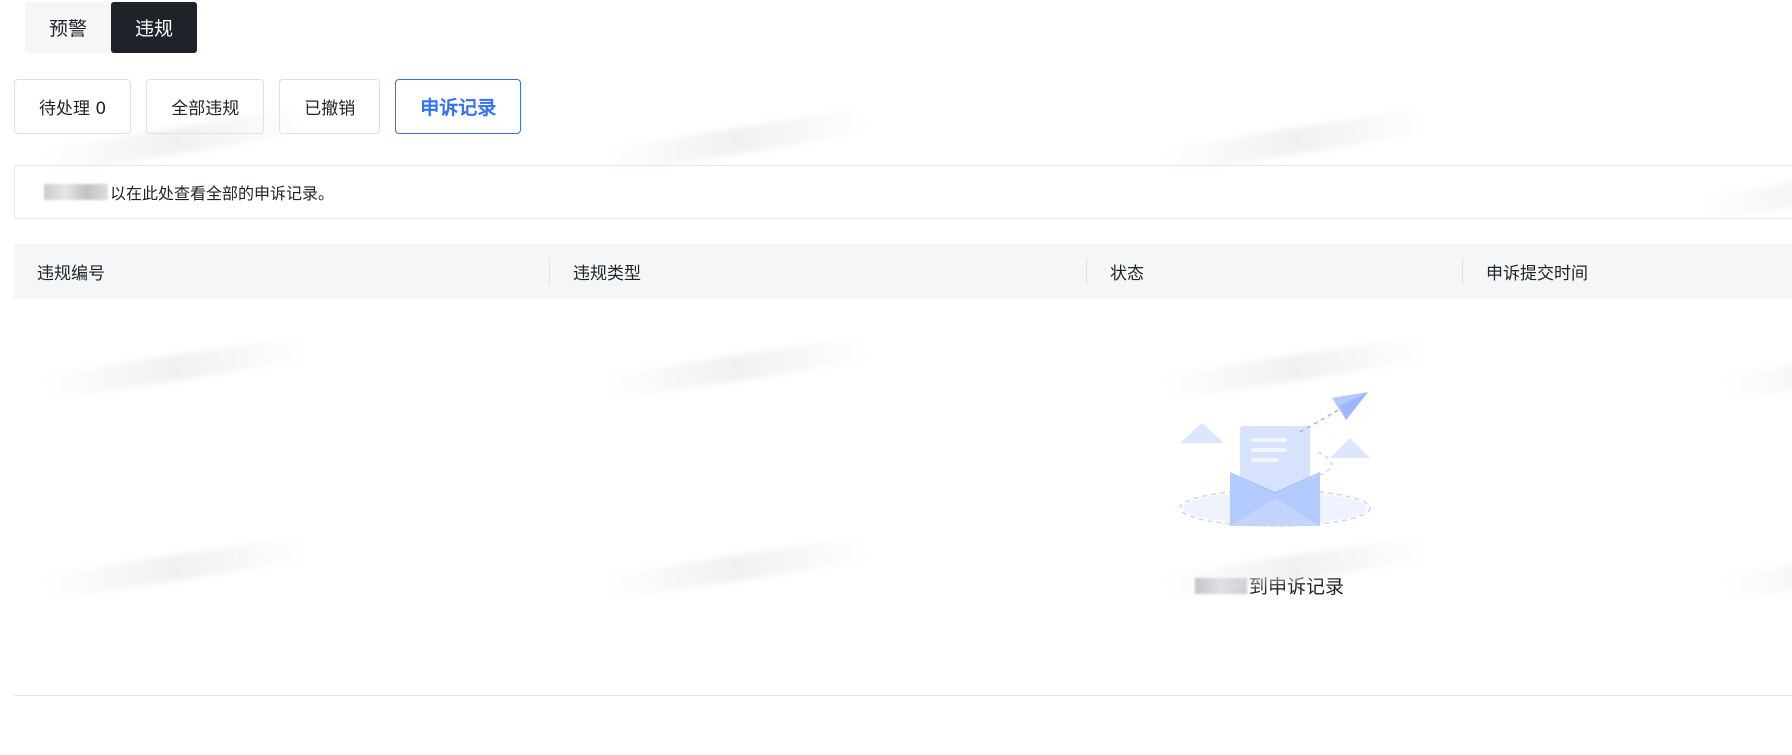  I want to click on column-header-violation-id: 违规编号, so click(71, 274).